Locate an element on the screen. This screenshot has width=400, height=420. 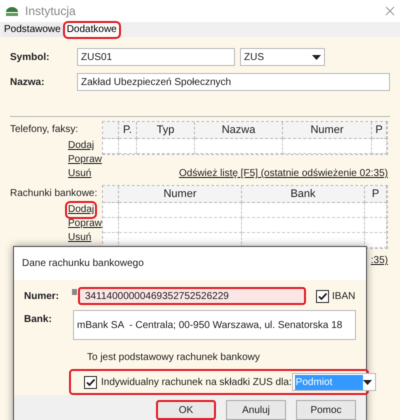
name-field: Zakład Ubezpieczeń Społecznych is located at coordinates (233, 82).